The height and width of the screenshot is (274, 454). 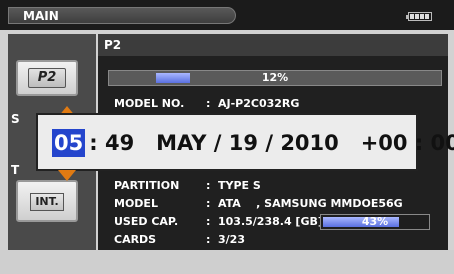 I want to click on model-value: ATA , SAMSUNG MMDOE56G, so click(x=310, y=203).